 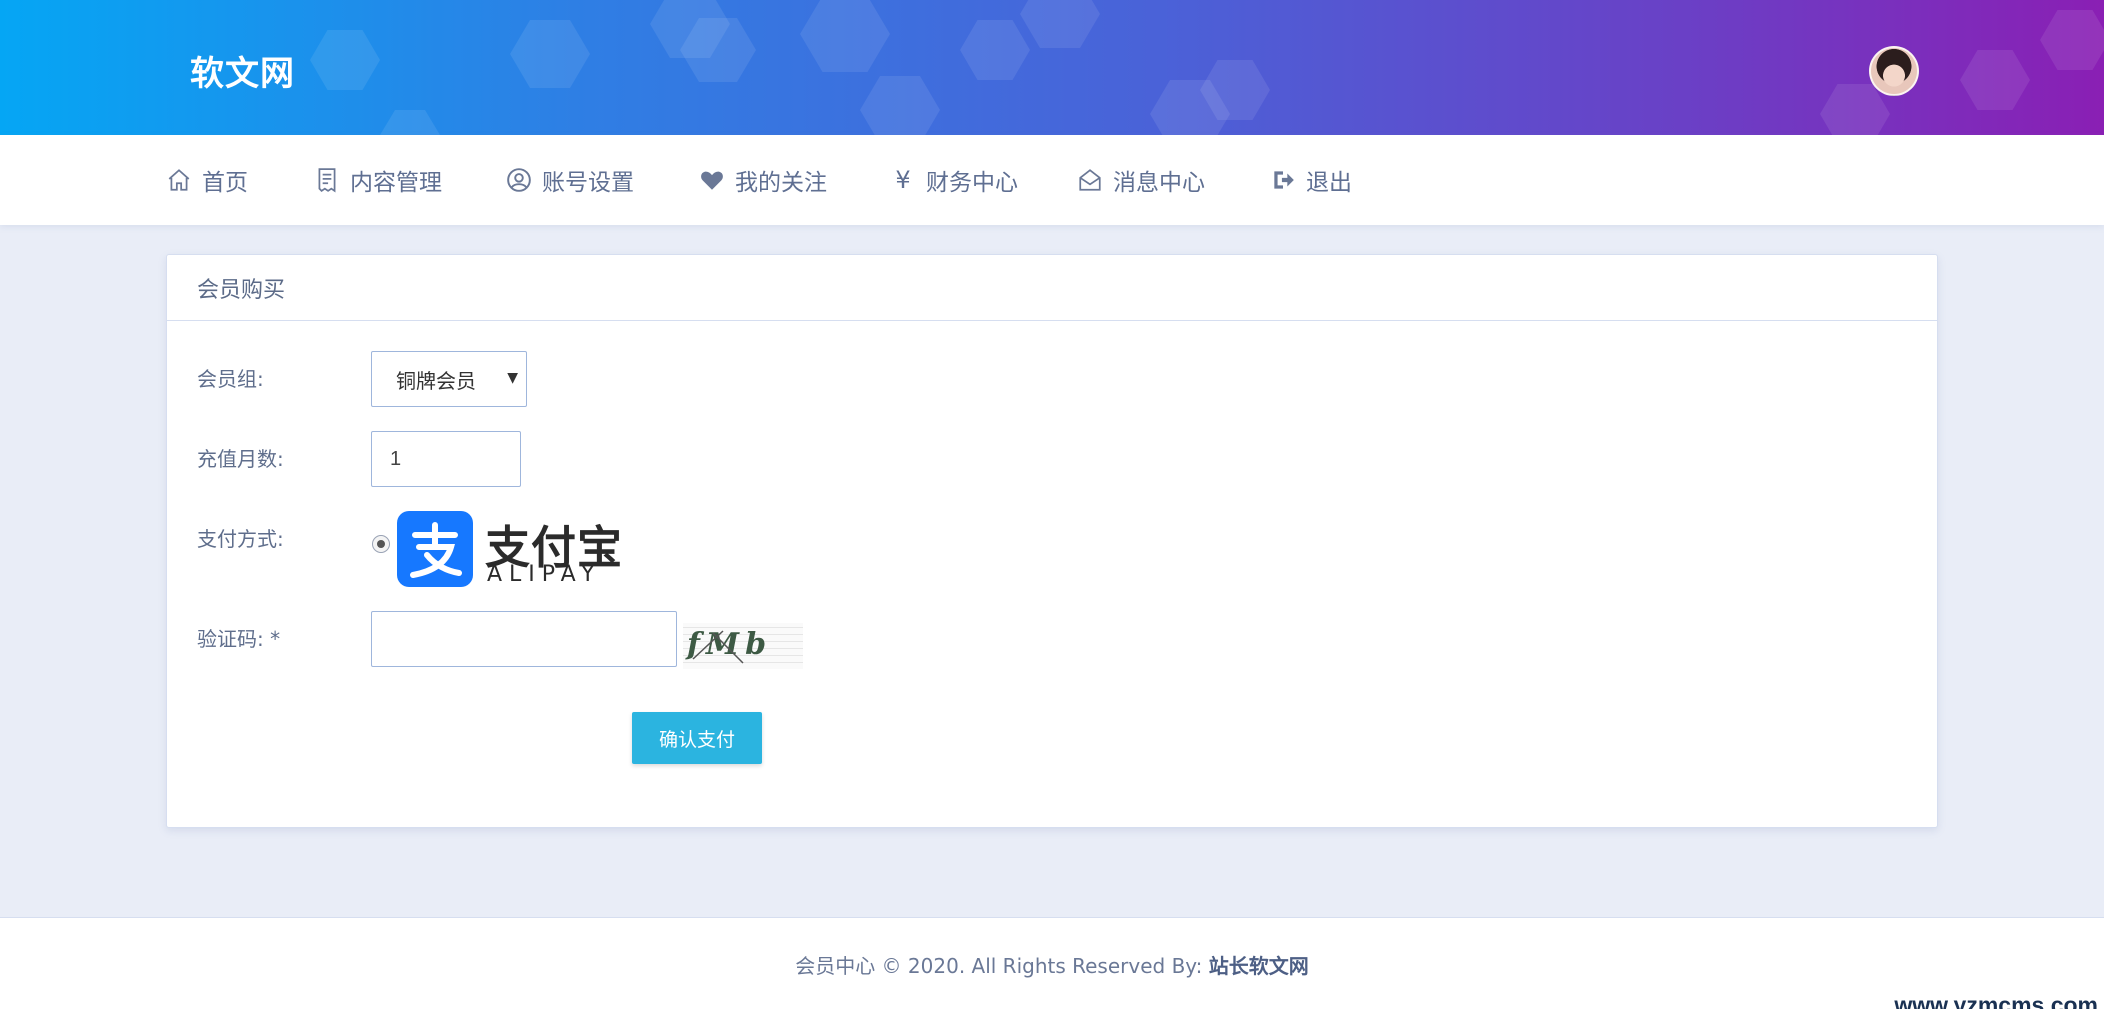 I want to click on nav-item-label: 内容管理, so click(x=396, y=183).